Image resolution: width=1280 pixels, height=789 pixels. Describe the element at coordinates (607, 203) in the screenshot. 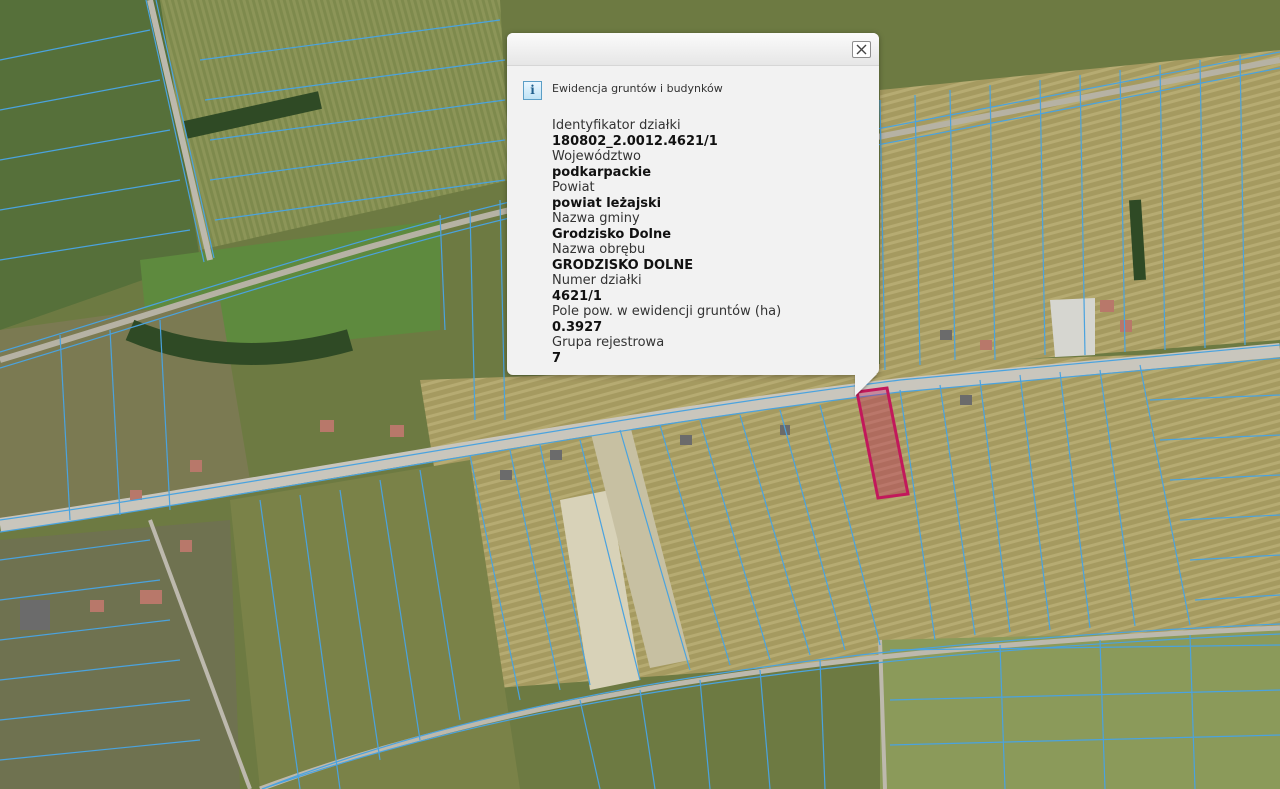

I see `field-value: powiat leżajski` at that location.